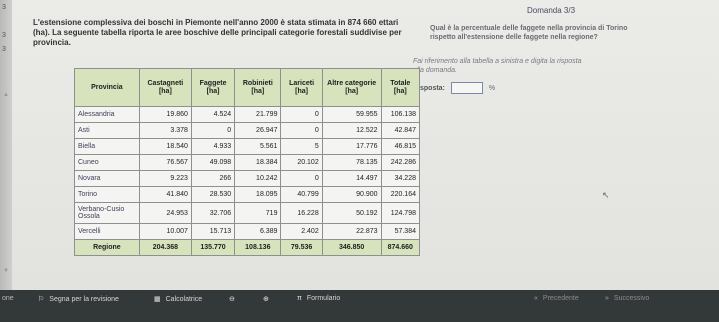 The height and width of the screenshot is (322, 719). I want to click on table-cell: 124.798, so click(400, 213).